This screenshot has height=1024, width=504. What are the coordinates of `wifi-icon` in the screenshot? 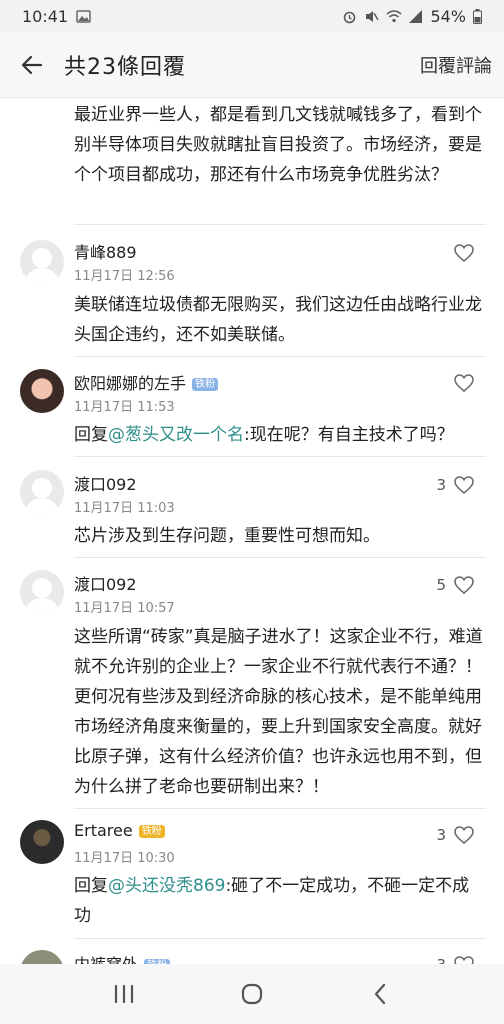 It's located at (394, 16).